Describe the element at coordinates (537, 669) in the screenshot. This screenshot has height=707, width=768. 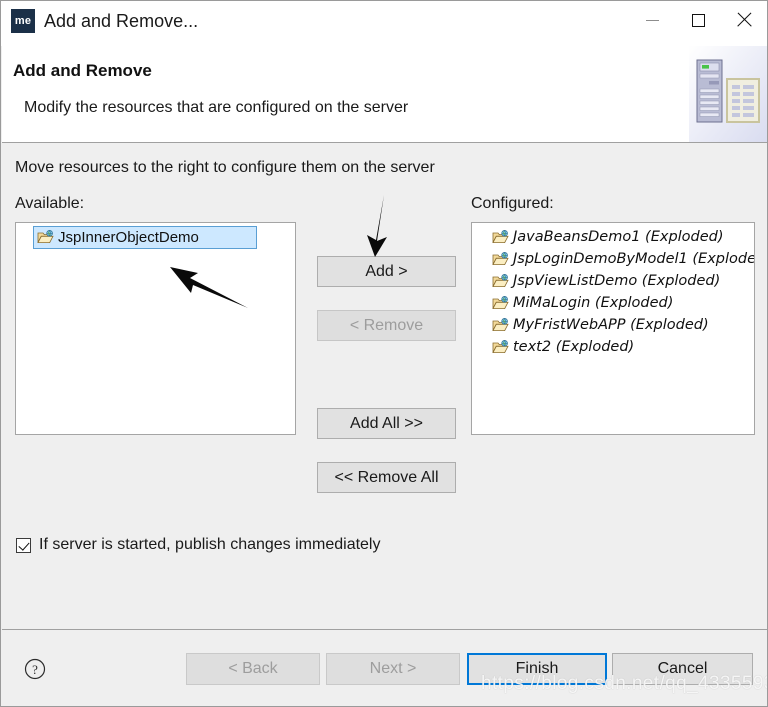
I see `finish-button: Finish` at that location.